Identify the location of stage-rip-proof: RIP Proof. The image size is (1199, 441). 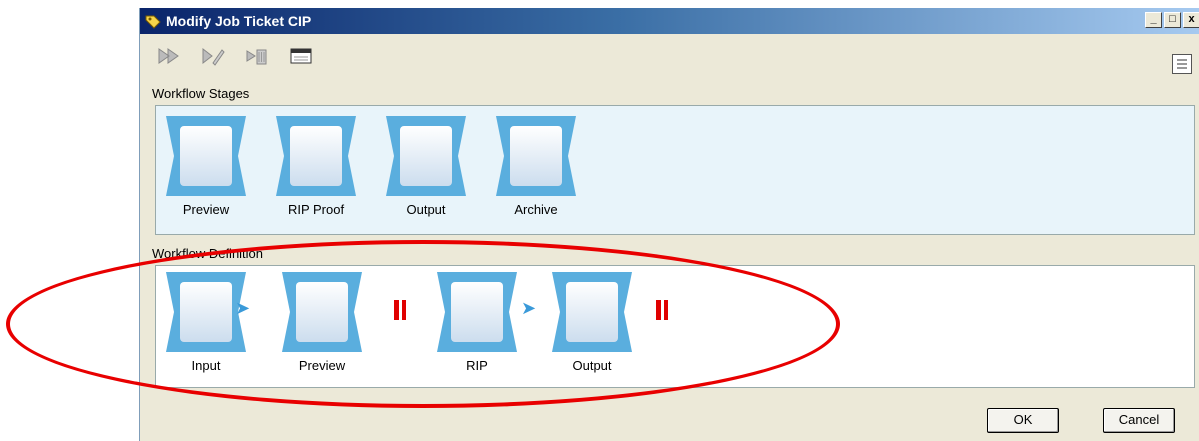
(316, 166).